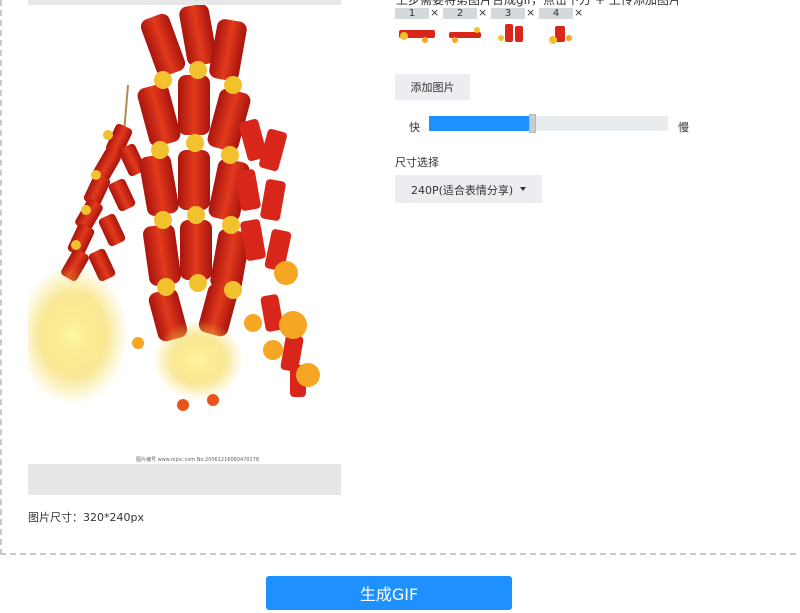 The height and width of the screenshot is (613, 800). Describe the element at coordinates (460, 13) in the screenshot. I see `thumbnail-index: 2` at that location.